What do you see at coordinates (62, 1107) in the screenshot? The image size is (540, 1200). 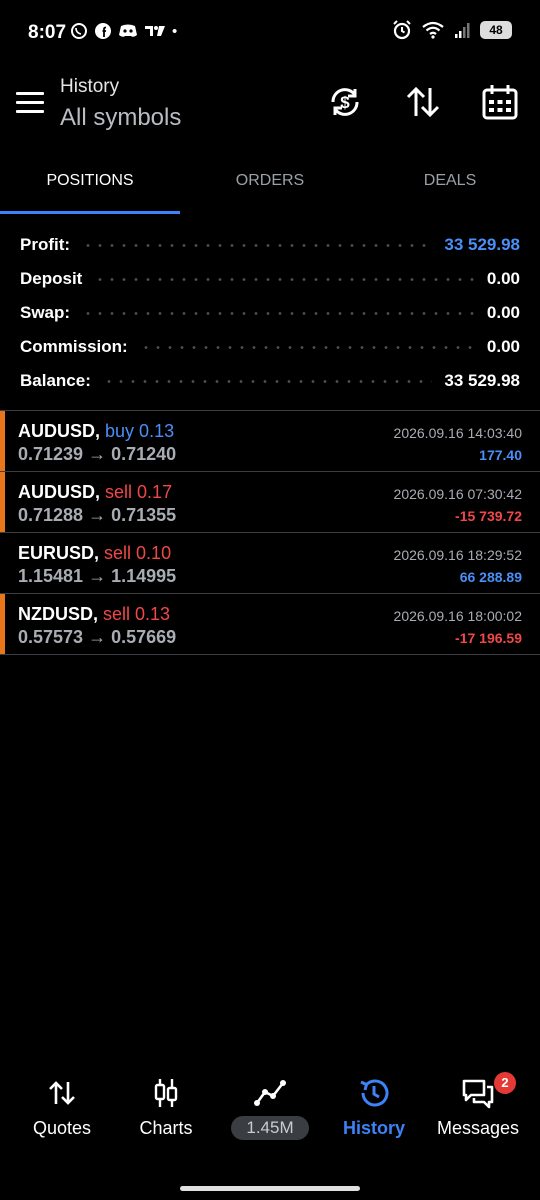 I see `nav-quotes: Quotes` at bounding box center [62, 1107].